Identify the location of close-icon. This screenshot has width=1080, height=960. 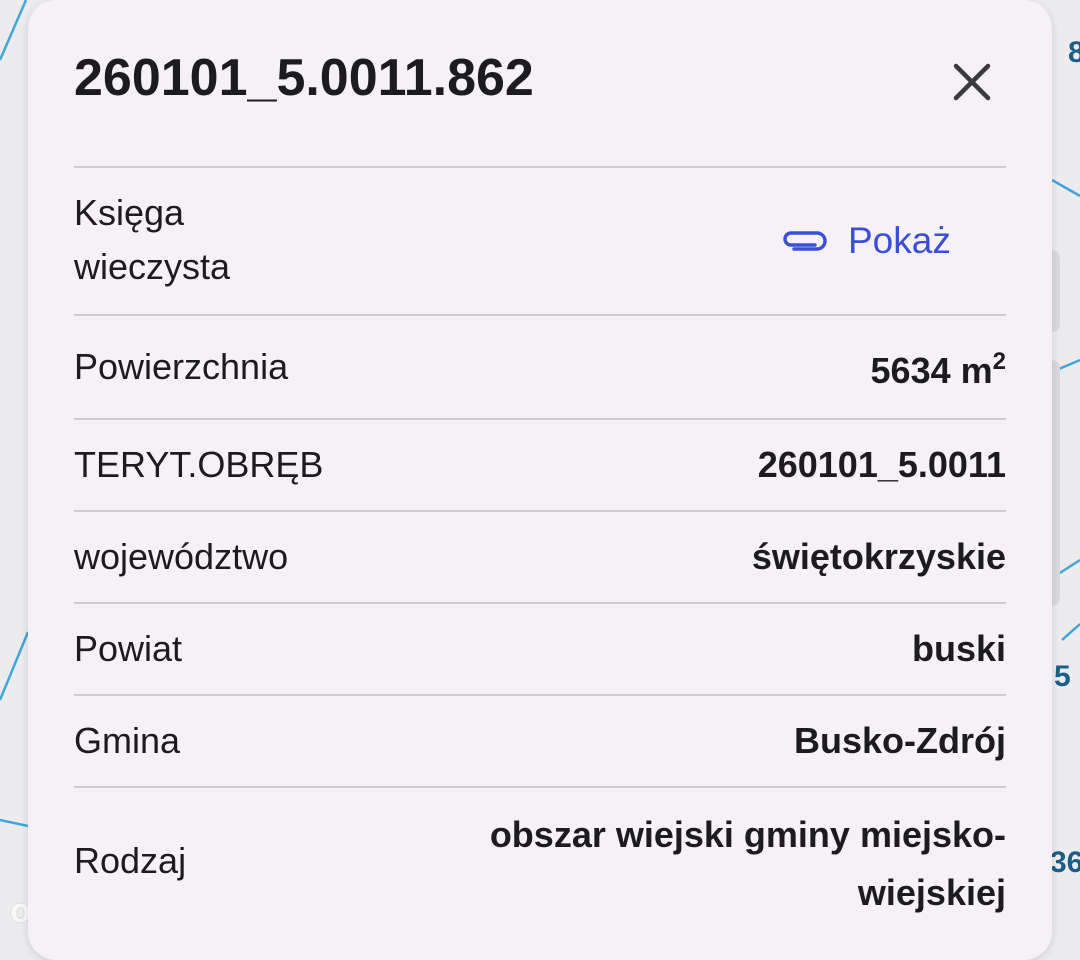
(972, 82).